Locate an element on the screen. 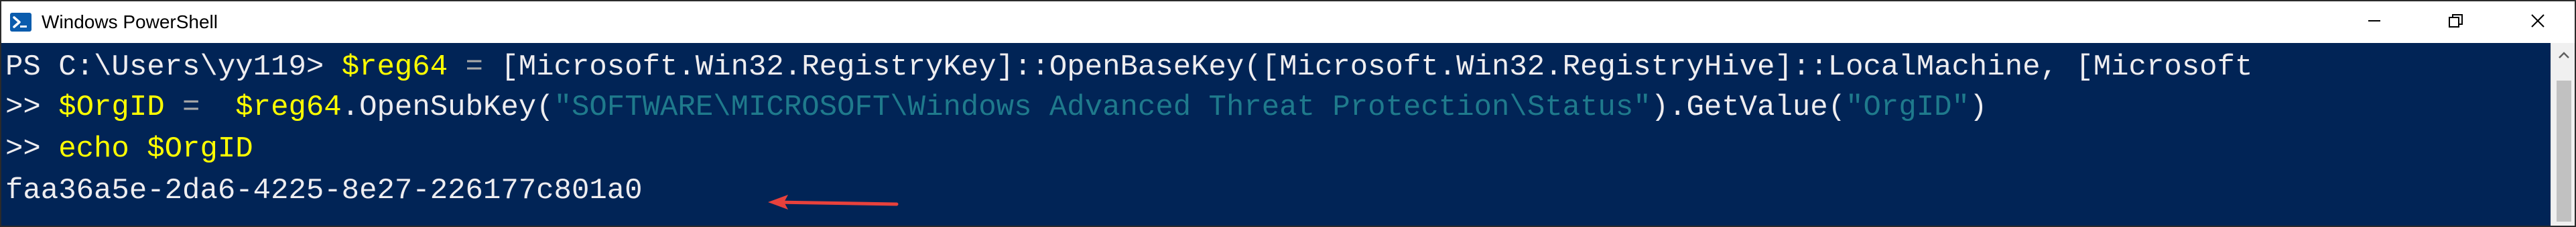  command-token: echo is located at coordinates (93, 149).